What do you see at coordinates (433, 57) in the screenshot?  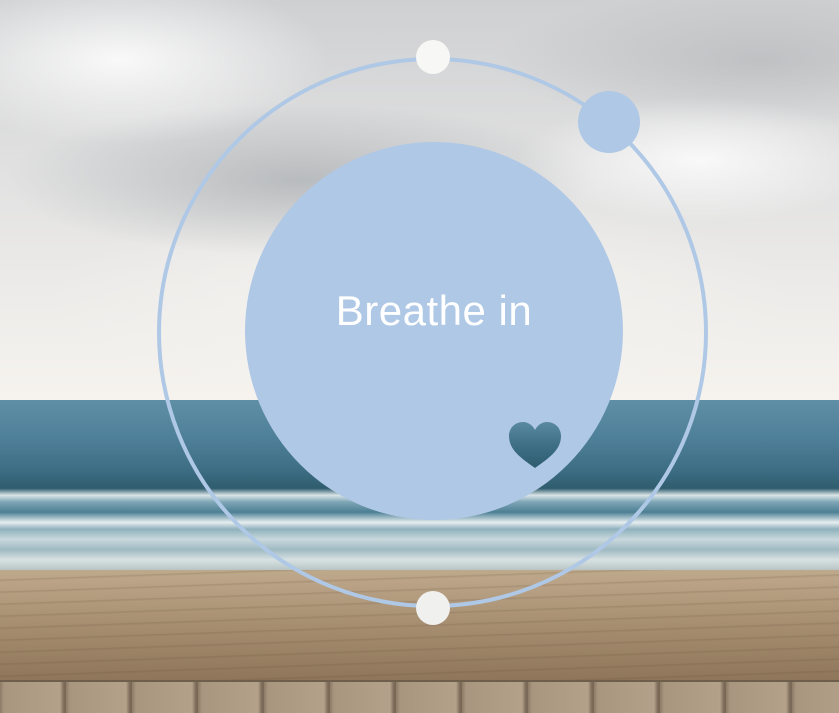 I see `top-marker-dot` at bounding box center [433, 57].